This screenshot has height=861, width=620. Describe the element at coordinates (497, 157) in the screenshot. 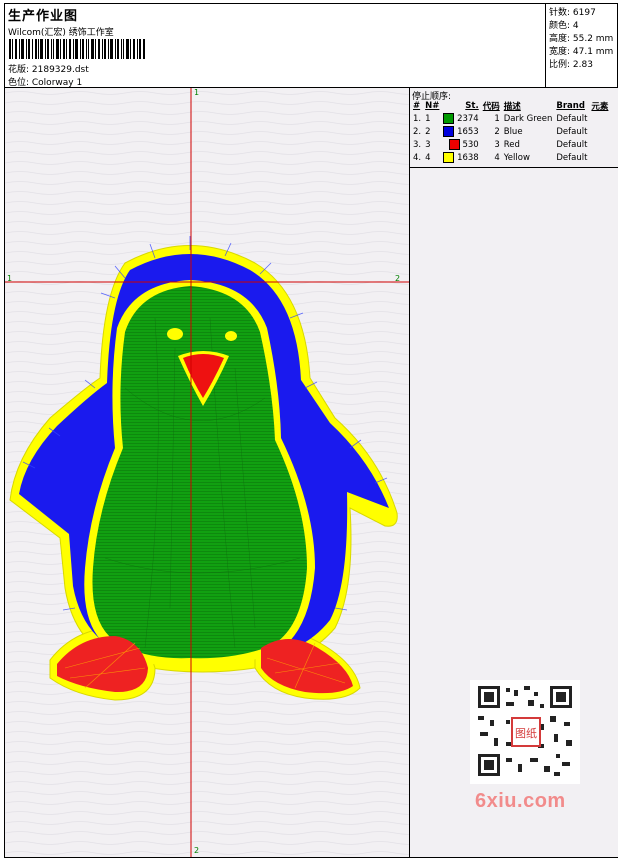

I see `row-code: 4` at that location.